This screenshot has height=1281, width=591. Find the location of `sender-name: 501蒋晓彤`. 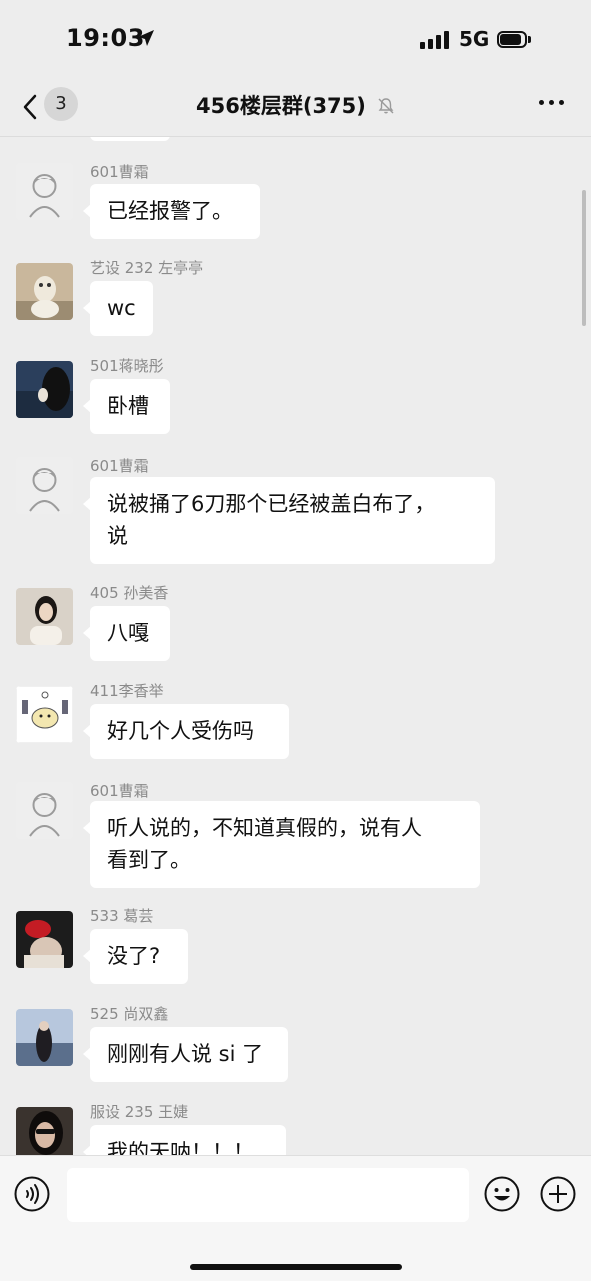

sender-name: 501蒋晓彤 is located at coordinates (127, 366).